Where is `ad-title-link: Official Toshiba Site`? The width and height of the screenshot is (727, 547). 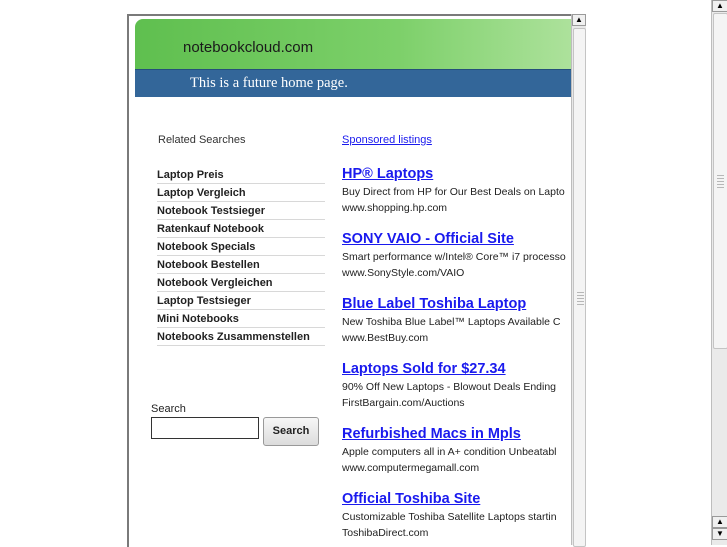
ad-title-link: Official Toshiba Site is located at coordinates (457, 499).